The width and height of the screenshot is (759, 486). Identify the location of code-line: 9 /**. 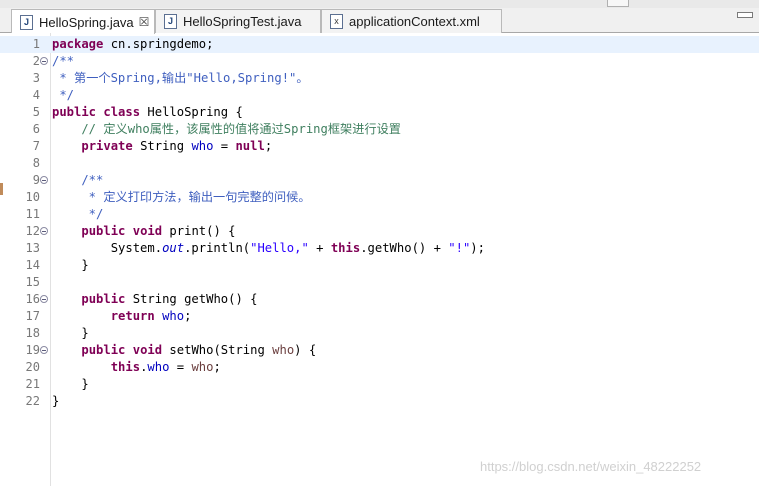
(379, 180).